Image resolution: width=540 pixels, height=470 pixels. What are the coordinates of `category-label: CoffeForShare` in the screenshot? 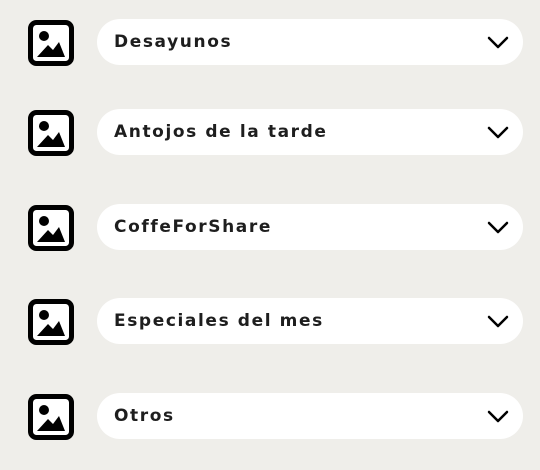 It's located at (193, 227).